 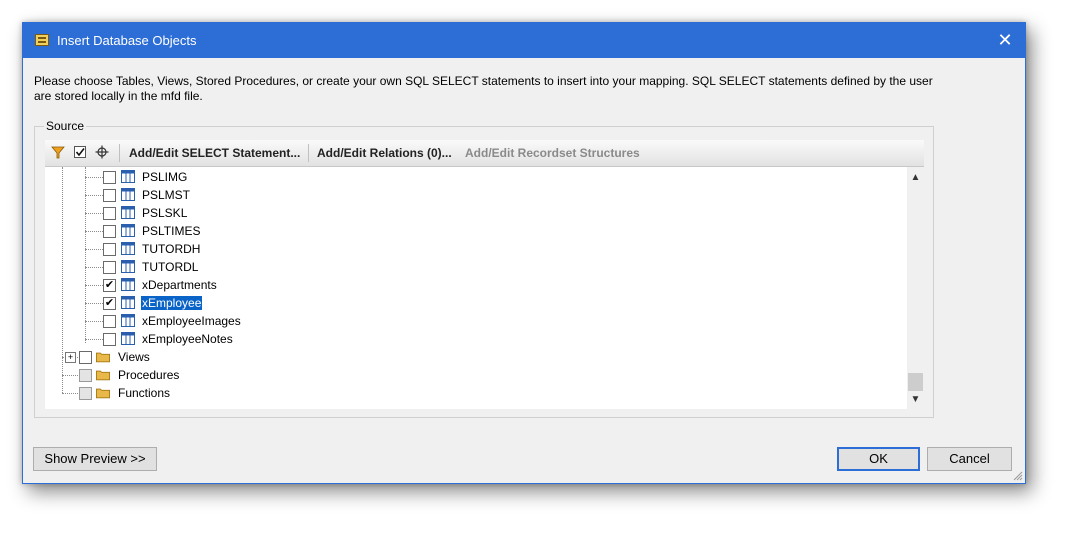 What do you see at coordinates (475, 285) in the screenshot?
I see `tree-item-table: ✔ xDepartments` at bounding box center [475, 285].